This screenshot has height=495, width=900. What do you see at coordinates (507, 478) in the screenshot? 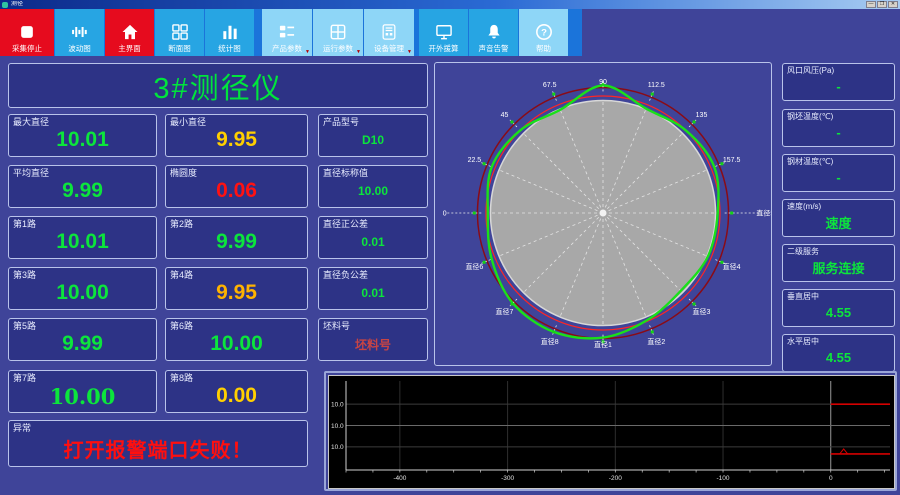
I see `x-axis-label: -300` at bounding box center [507, 478].